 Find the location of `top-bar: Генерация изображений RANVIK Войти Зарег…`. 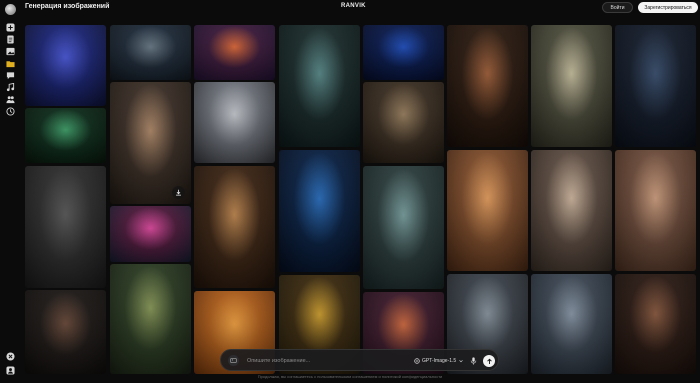

top-bar: Генерация изображений RANVIK Войти Зарег… is located at coordinates (350, 10).